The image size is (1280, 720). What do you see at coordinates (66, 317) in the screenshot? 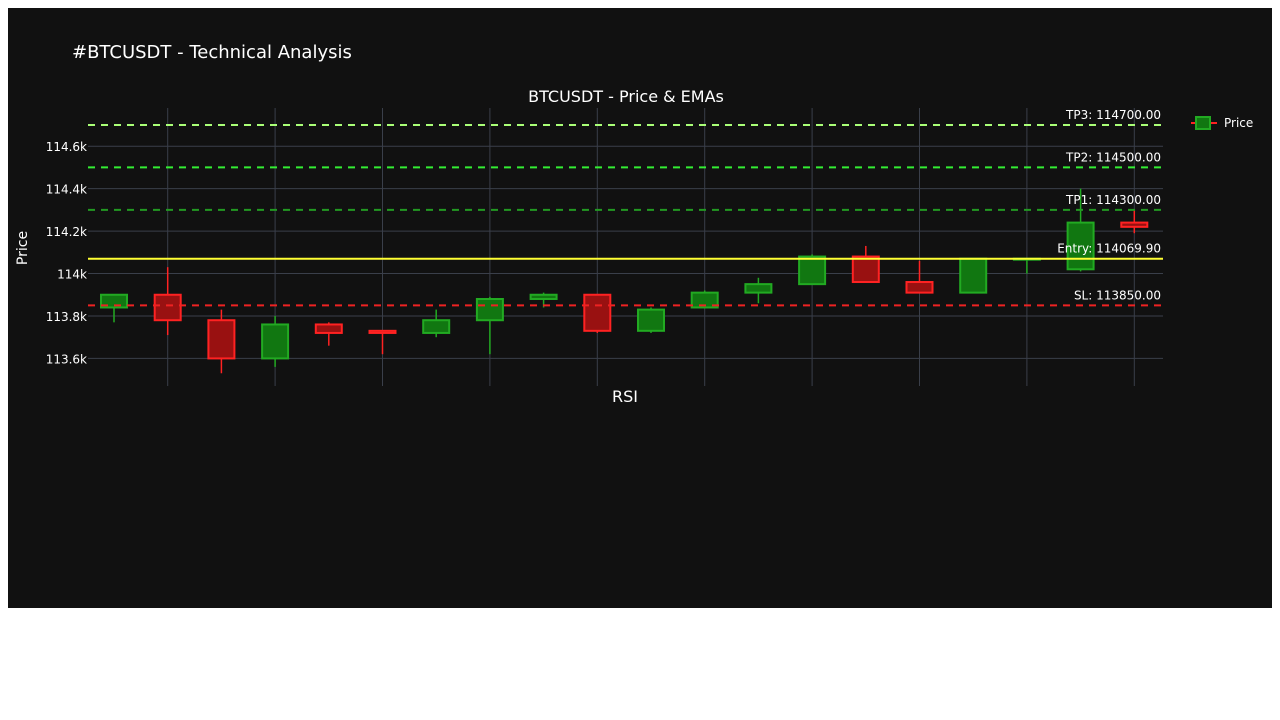
I see `y-tick-label: 113.8k` at bounding box center [66, 317].